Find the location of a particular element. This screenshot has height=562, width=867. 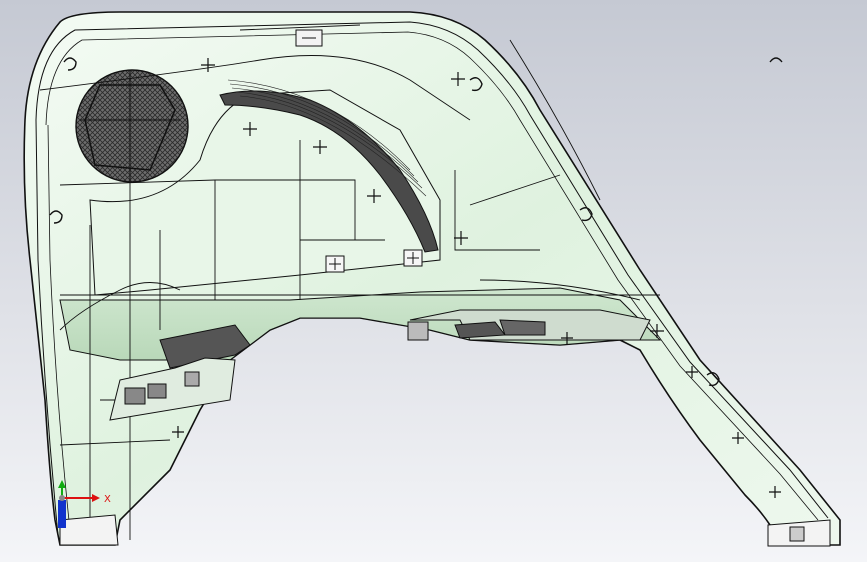

top-clip is located at coordinates (309, 38).